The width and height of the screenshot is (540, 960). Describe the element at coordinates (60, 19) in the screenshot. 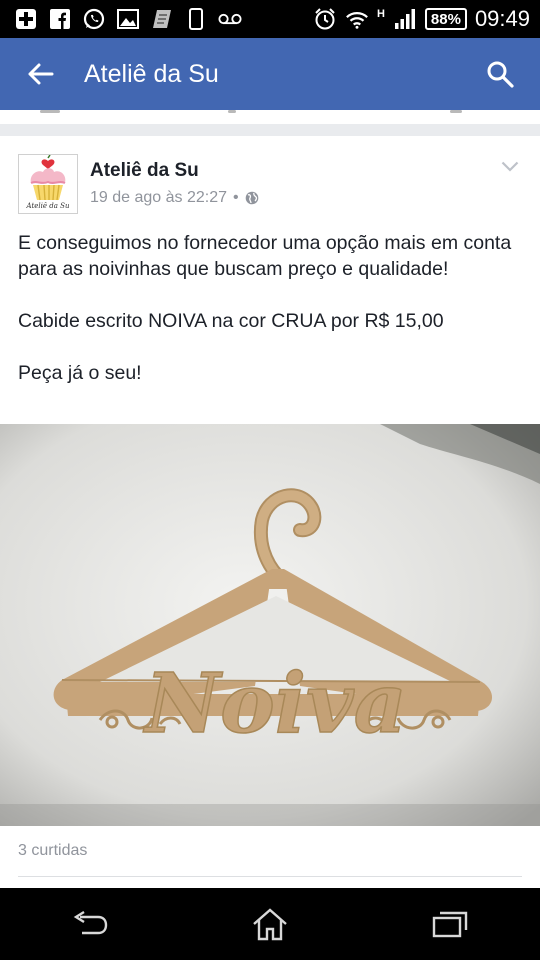

I see `facebook-icon` at that location.